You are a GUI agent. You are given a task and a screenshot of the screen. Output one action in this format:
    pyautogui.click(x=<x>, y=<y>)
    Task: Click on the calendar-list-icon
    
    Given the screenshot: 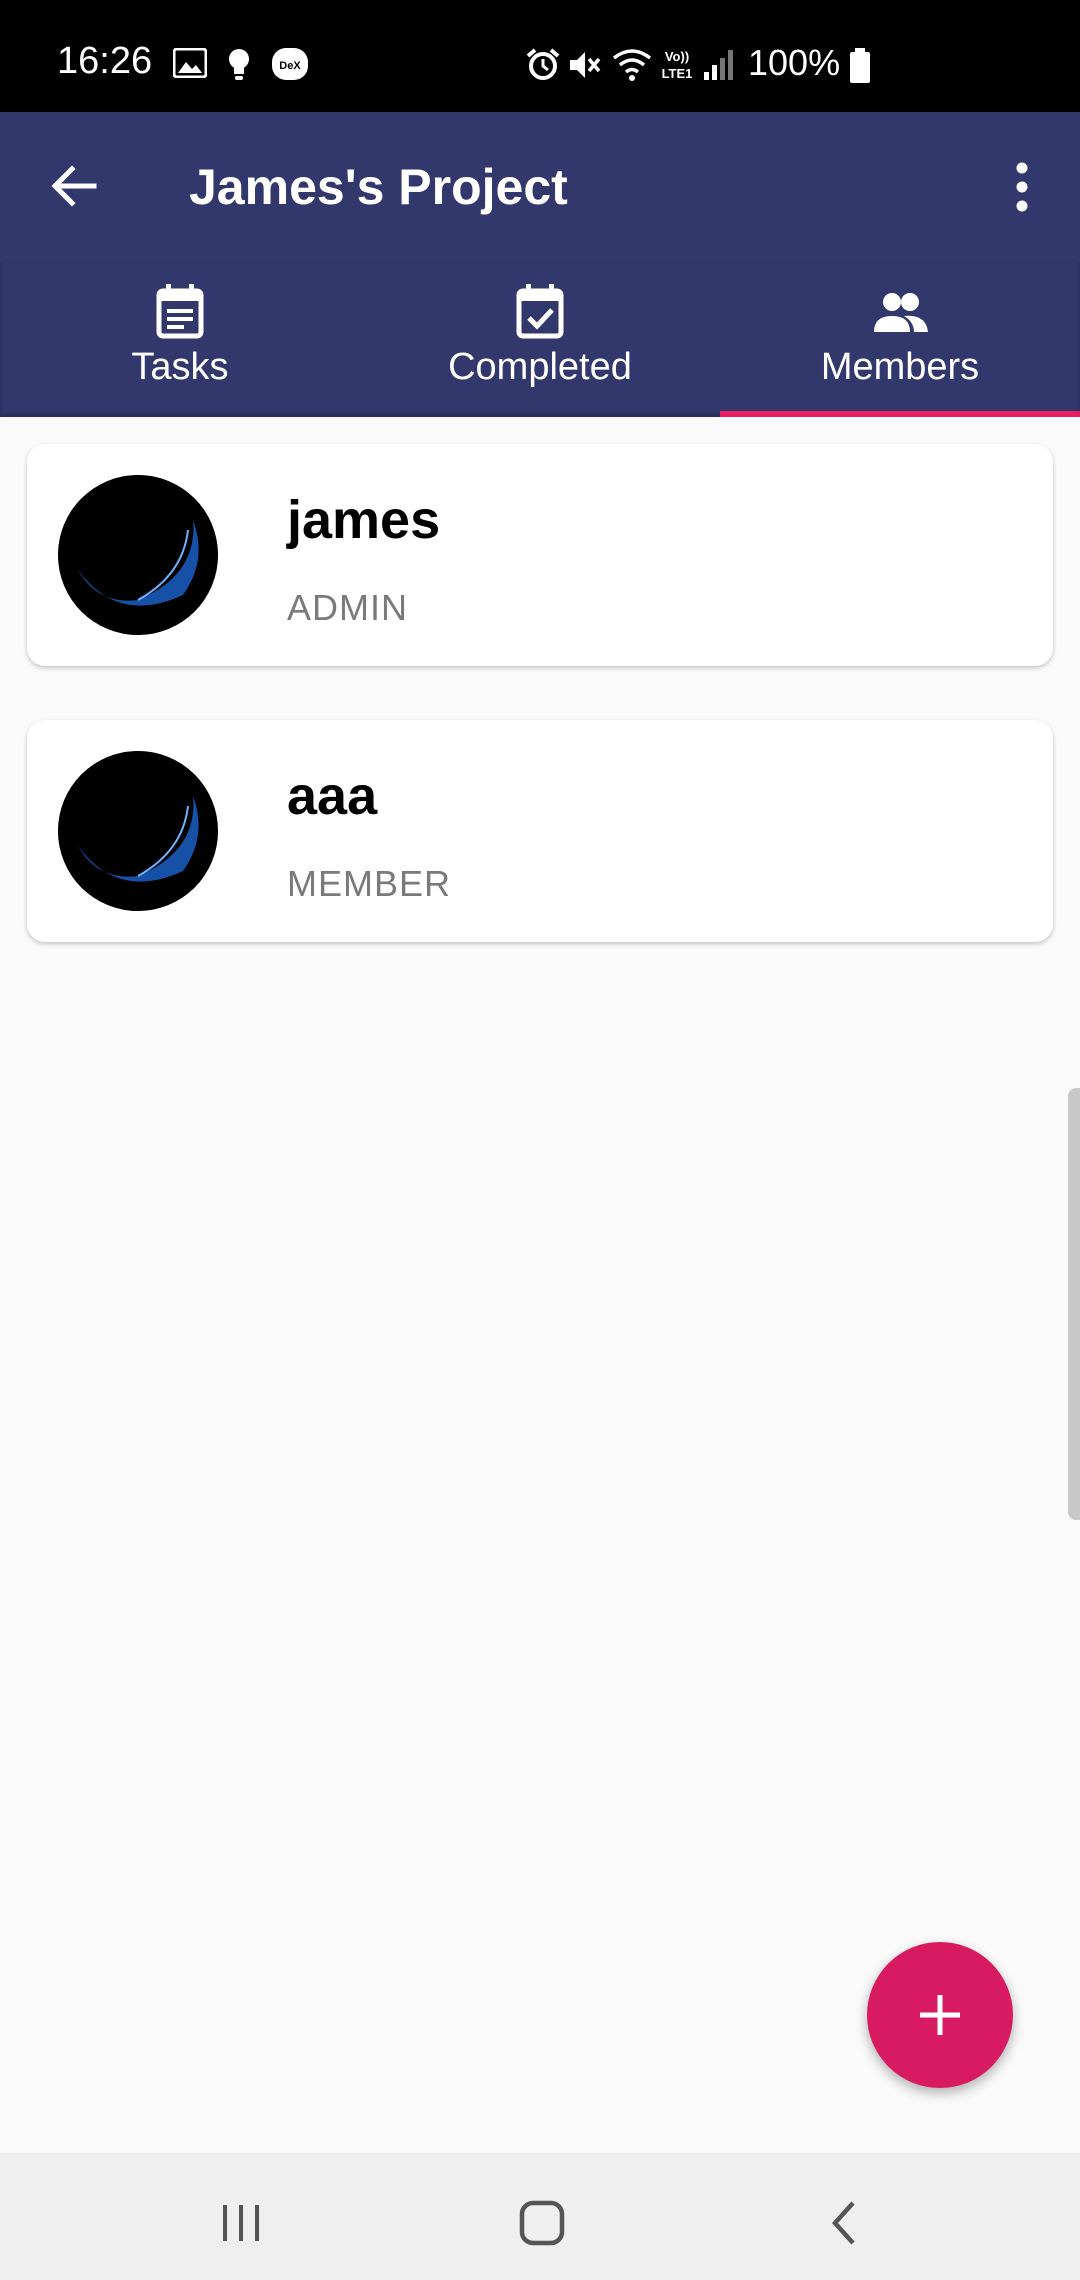 What is the action you would take?
    pyautogui.click(x=180, y=311)
    